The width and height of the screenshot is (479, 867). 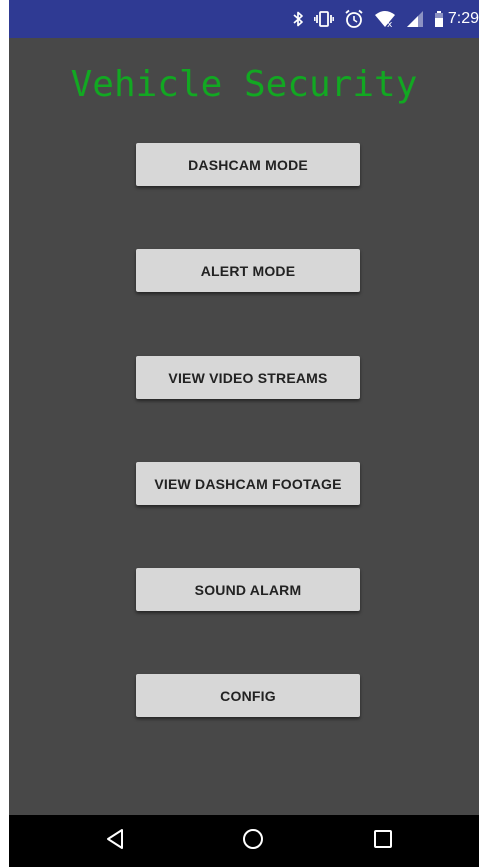 I want to click on wifi-icon: x, so click(x=385, y=19).